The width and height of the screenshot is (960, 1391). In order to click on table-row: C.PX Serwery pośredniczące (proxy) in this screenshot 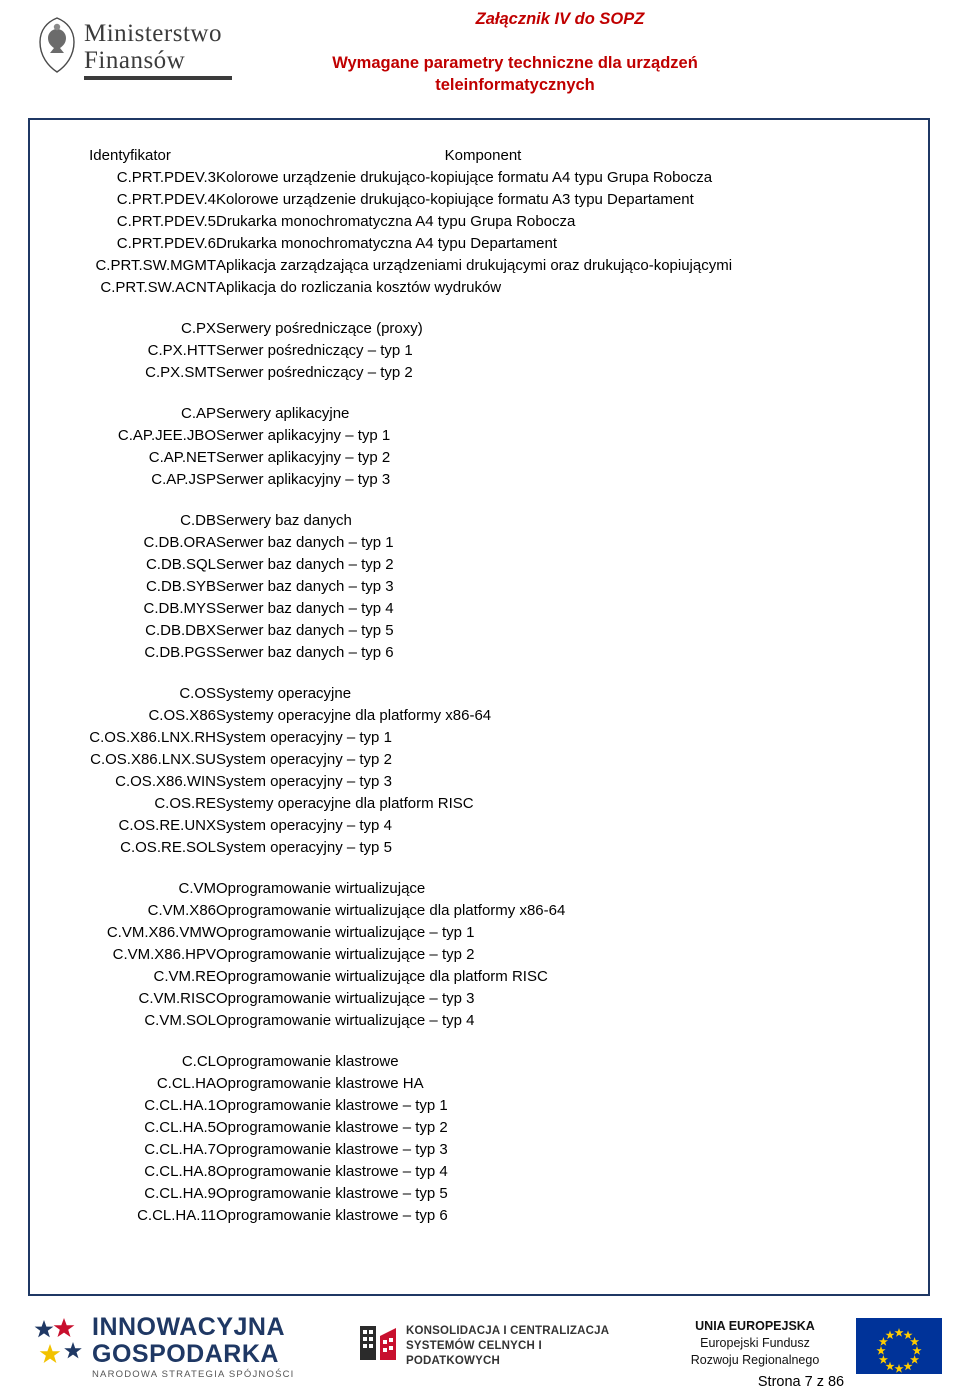, I will do `click(397, 329)`.